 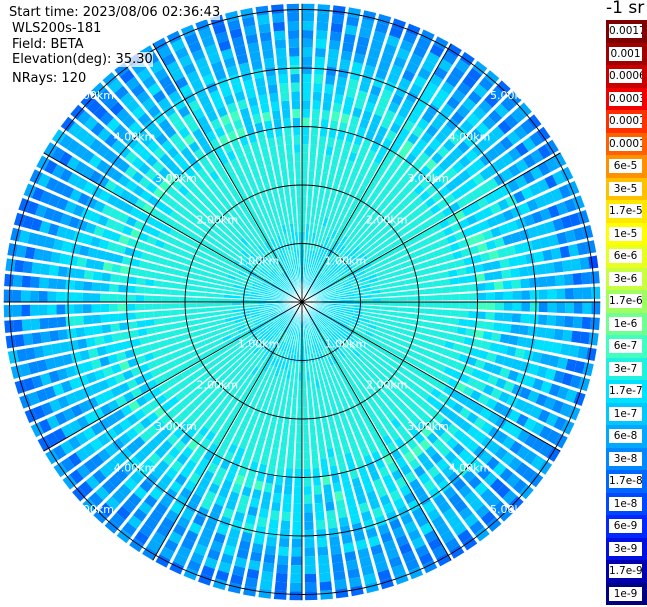 I want to click on field-label: Field: BETA, so click(x=48, y=44).